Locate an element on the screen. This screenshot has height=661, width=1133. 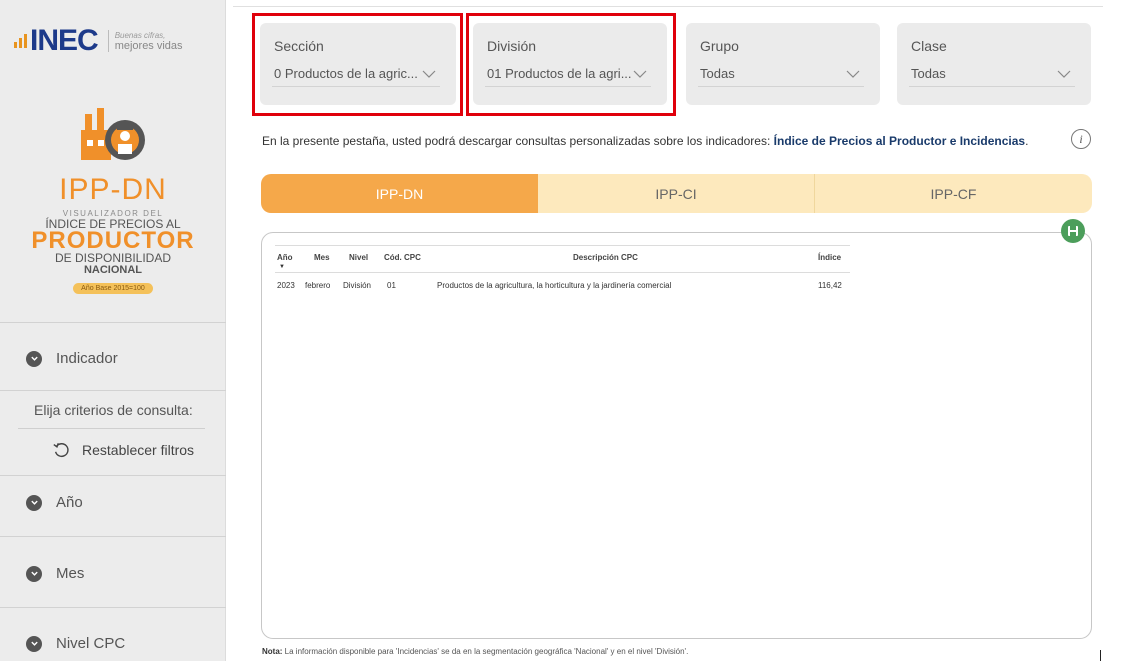
factory-worker-icon is located at coordinates (113, 137).